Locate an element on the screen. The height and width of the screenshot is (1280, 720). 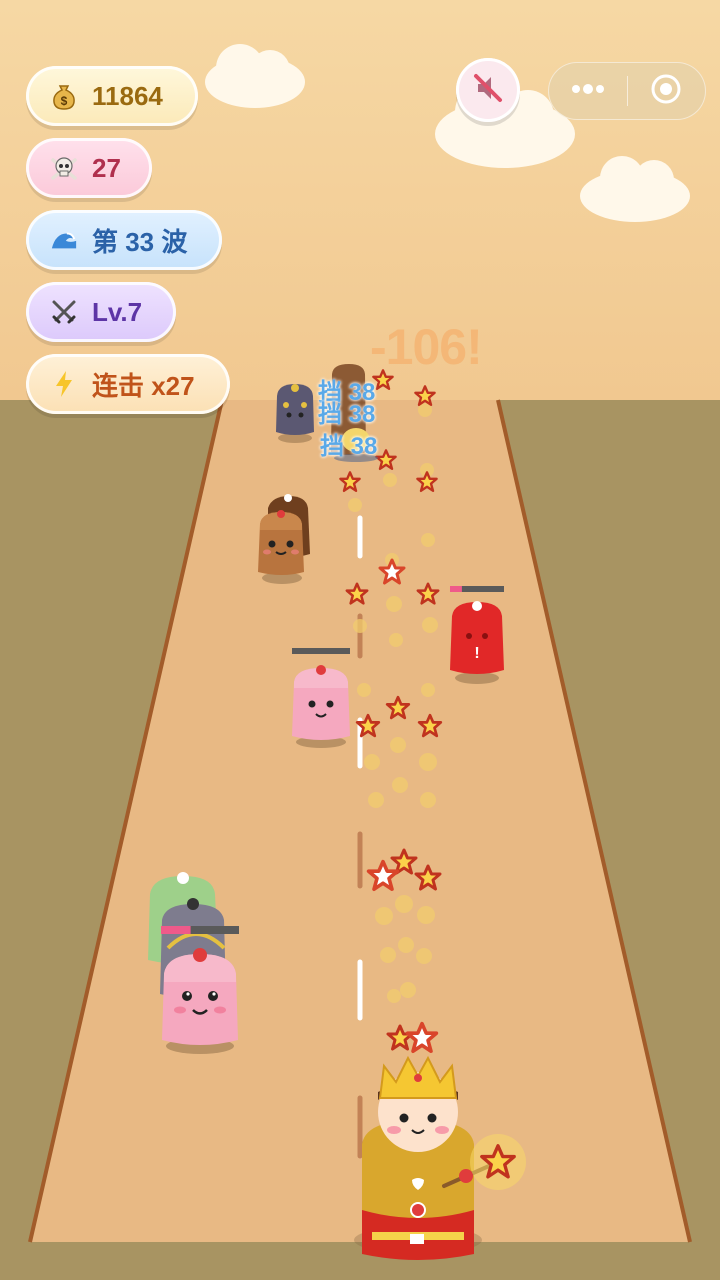
enemy-pink-small is located at coordinates (321, 698).